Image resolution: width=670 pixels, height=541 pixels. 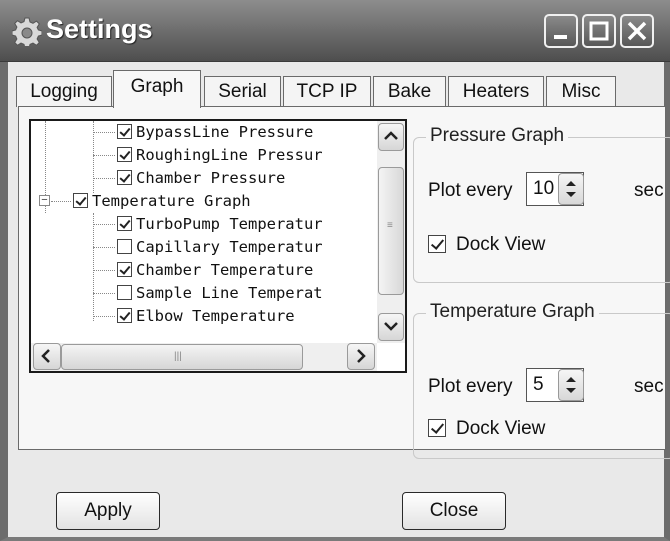 I want to click on tree-item-temperature-graph: Temperature Graph, so click(x=162, y=201).